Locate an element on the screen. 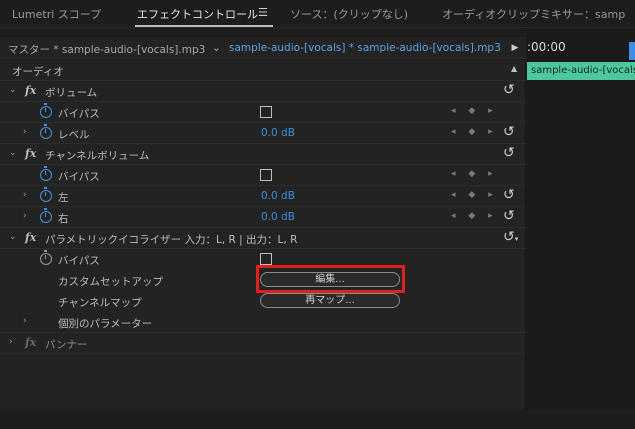 This screenshot has height=429, width=635. left-value: 0.0 dB is located at coordinates (278, 196).